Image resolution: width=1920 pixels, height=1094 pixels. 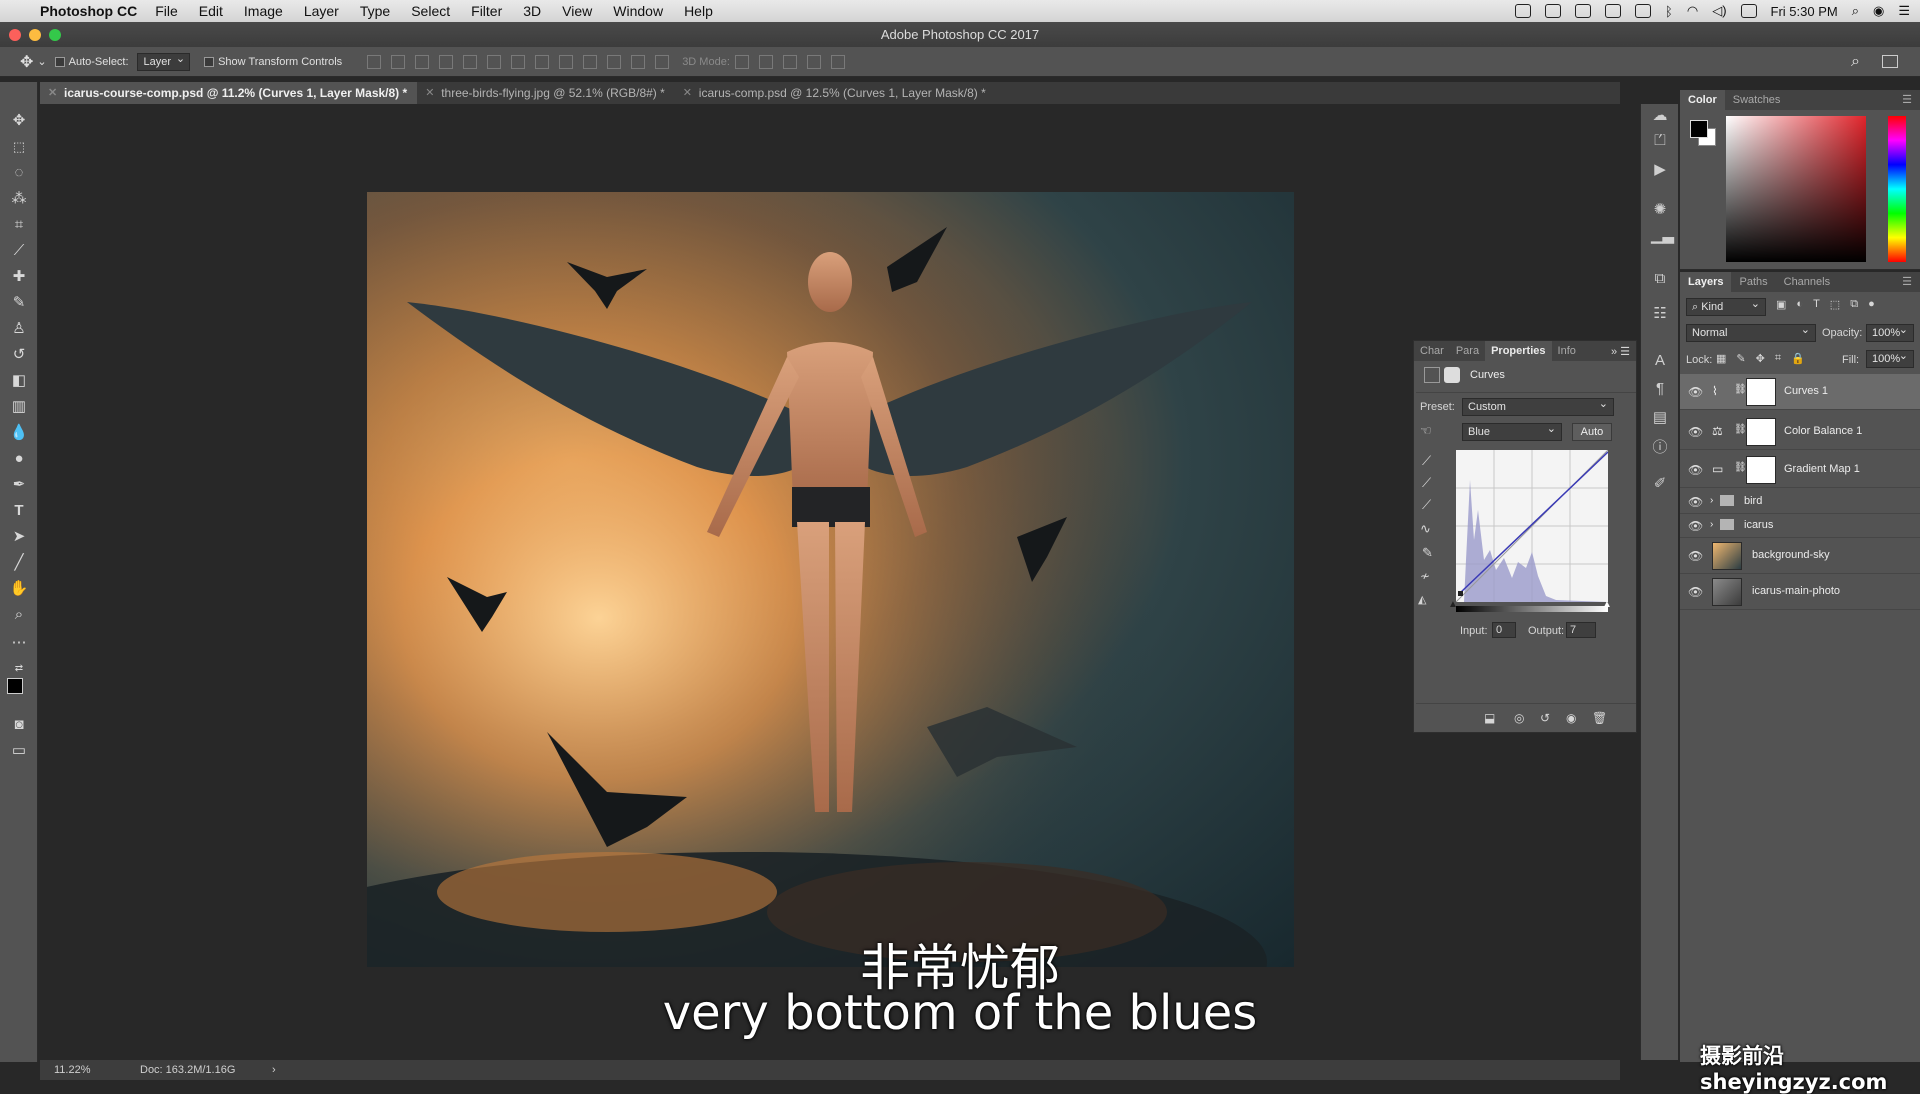 What do you see at coordinates (1504, 630) in the screenshot?
I see `input-value-field: 0` at bounding box center [1504, 630].